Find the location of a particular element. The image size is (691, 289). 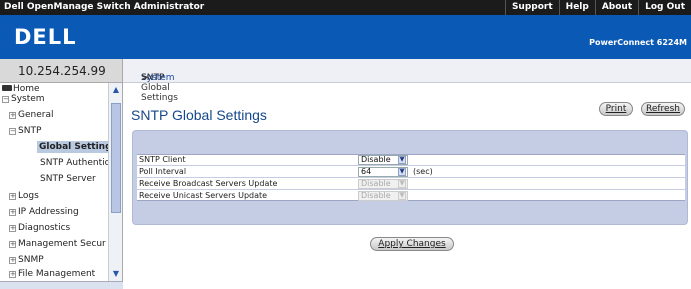

tree-item-snmp: + SNMP is located at coordinates (26, 260).